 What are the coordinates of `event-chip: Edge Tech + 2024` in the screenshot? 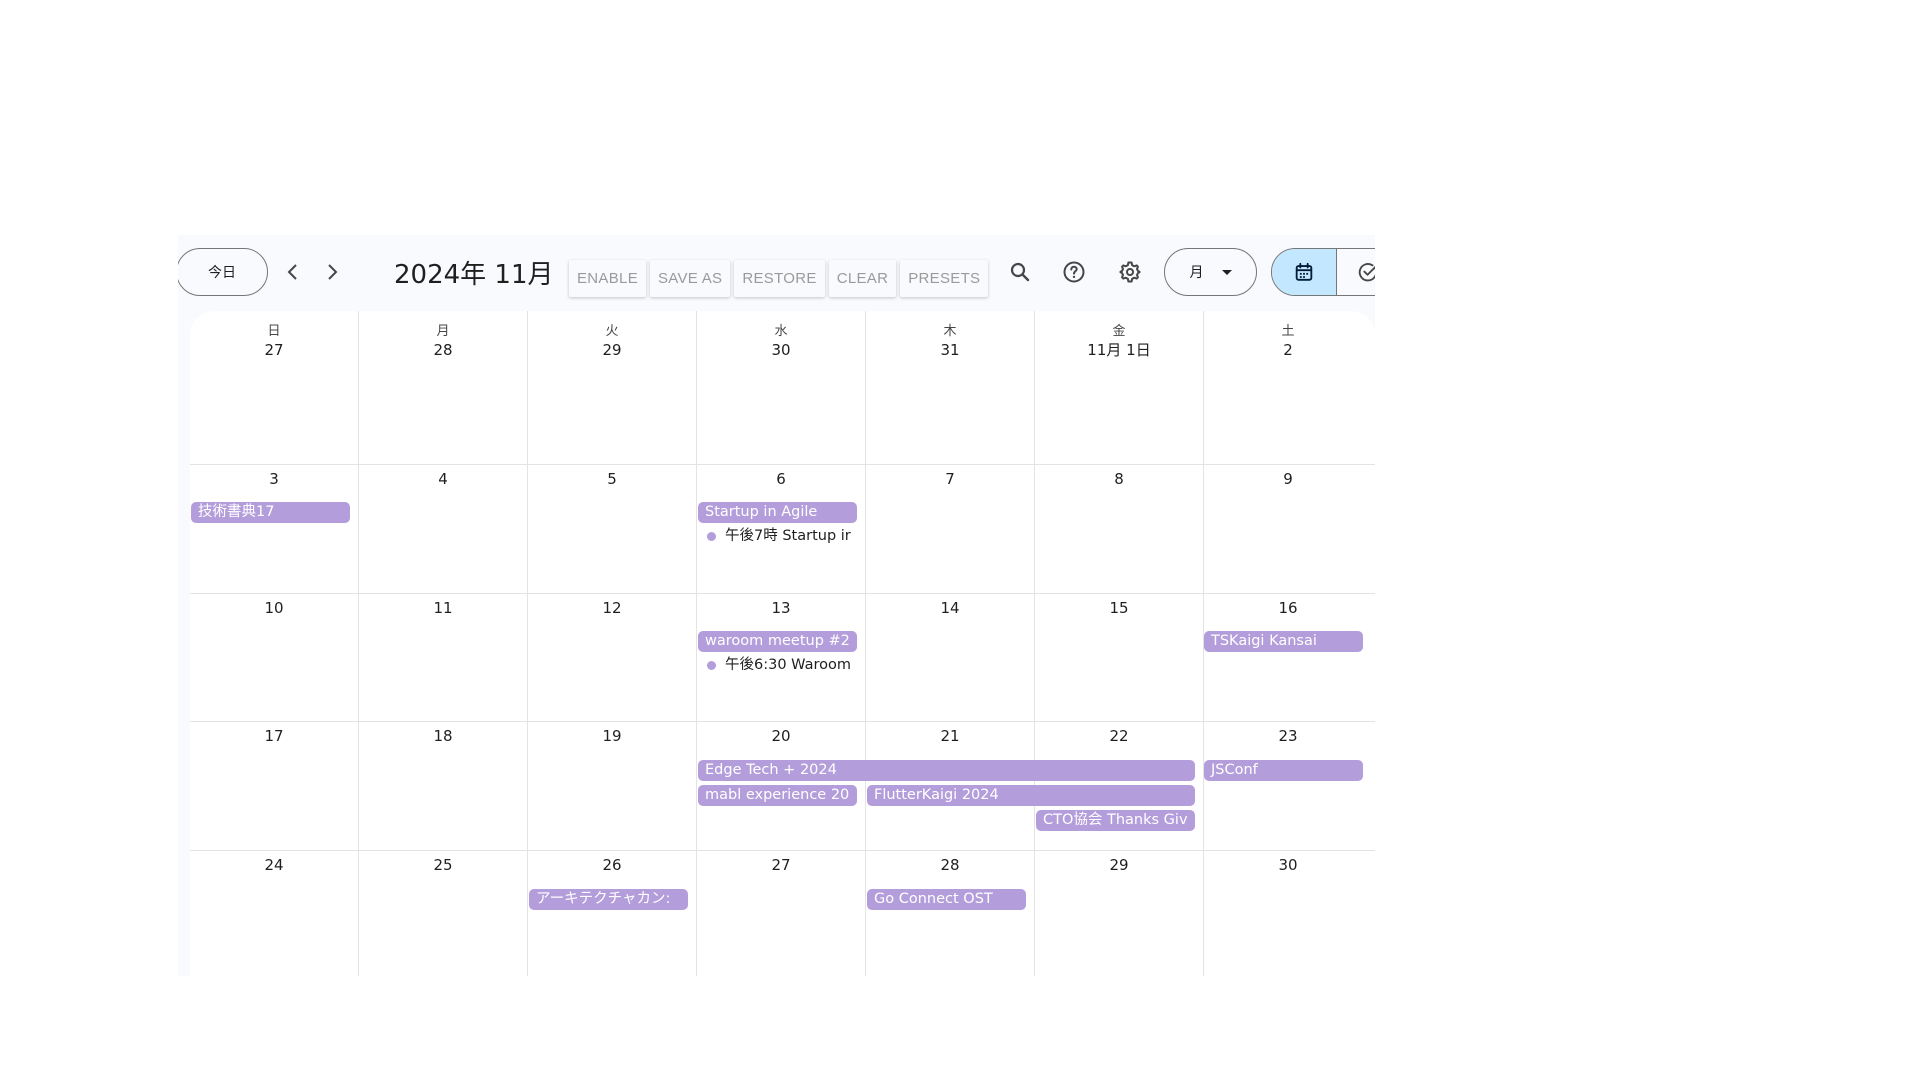 It's located at (946, 770).